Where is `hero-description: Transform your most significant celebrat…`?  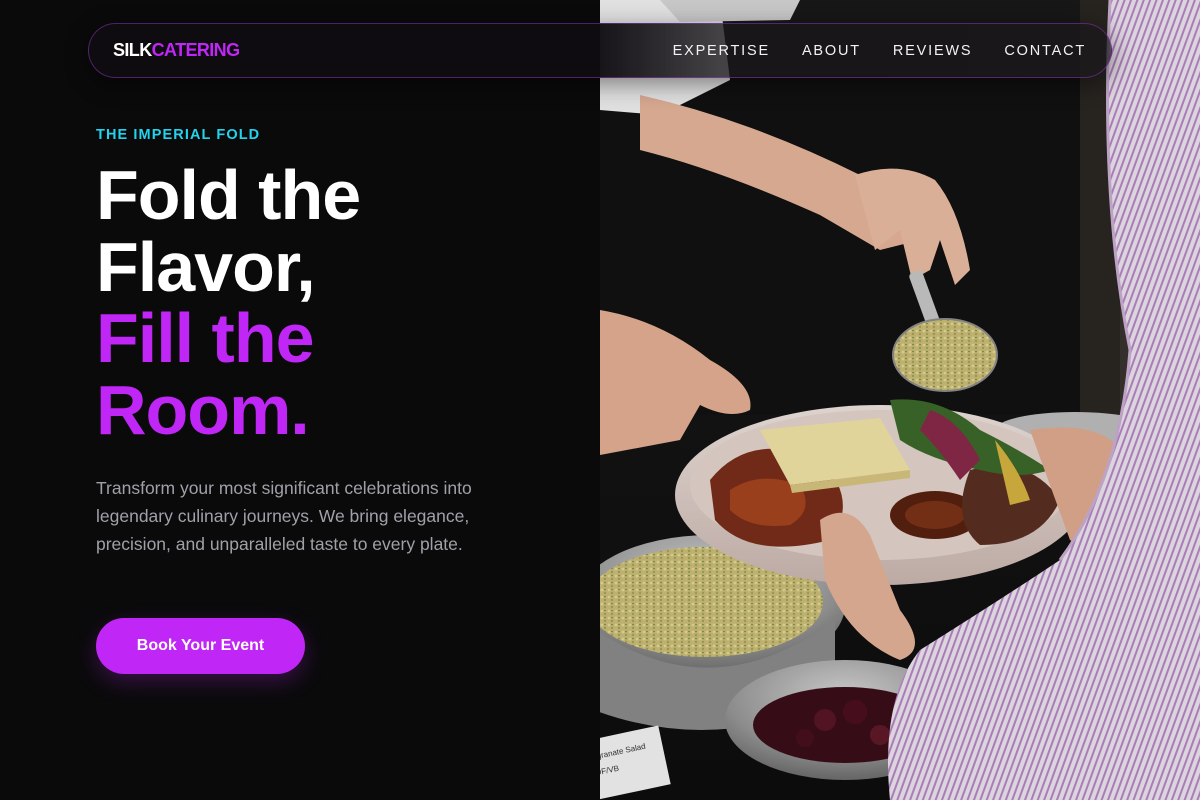
hero-description: Transform your most significant celebrat… is located at coordinates (284, 516).